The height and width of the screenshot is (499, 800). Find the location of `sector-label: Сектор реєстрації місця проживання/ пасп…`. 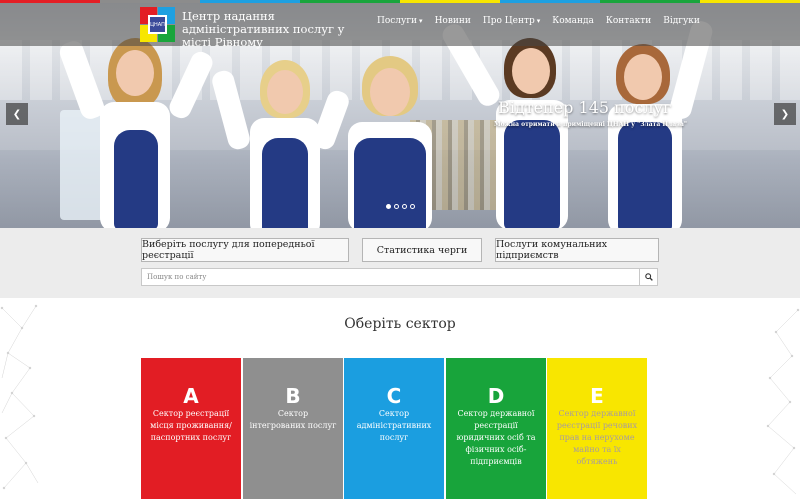

sector-label: Сектор реєстрації місця проживання/ пасп… is located at coordinates (191, 425).